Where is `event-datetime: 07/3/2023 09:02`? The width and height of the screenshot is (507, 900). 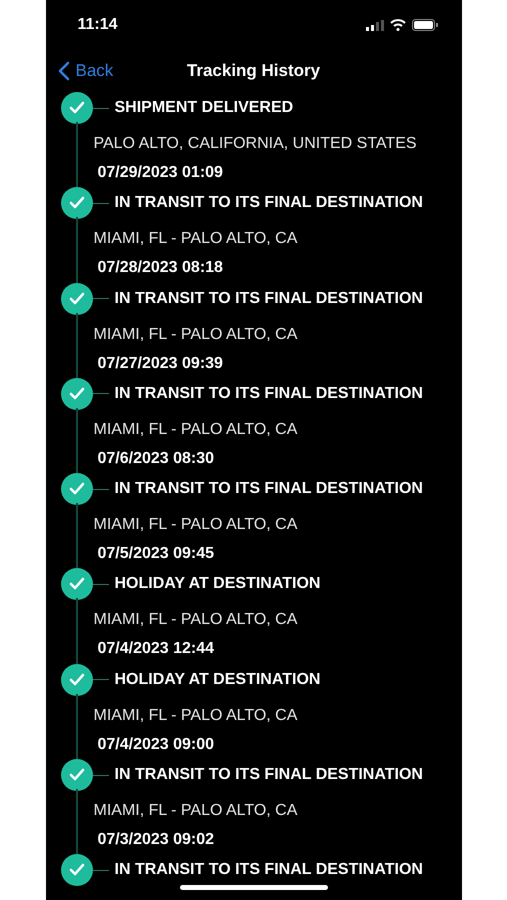
event-datetime: 07/3/2023 09:02 is located at coordinates (156, 840).